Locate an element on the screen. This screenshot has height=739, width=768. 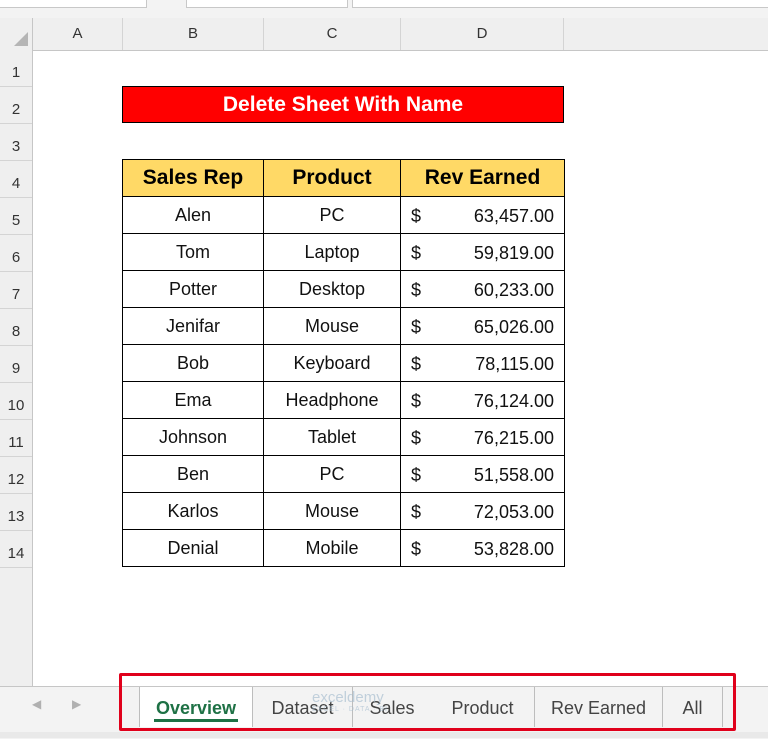
row-header-10: 10 is located at coordinates (16, 401).